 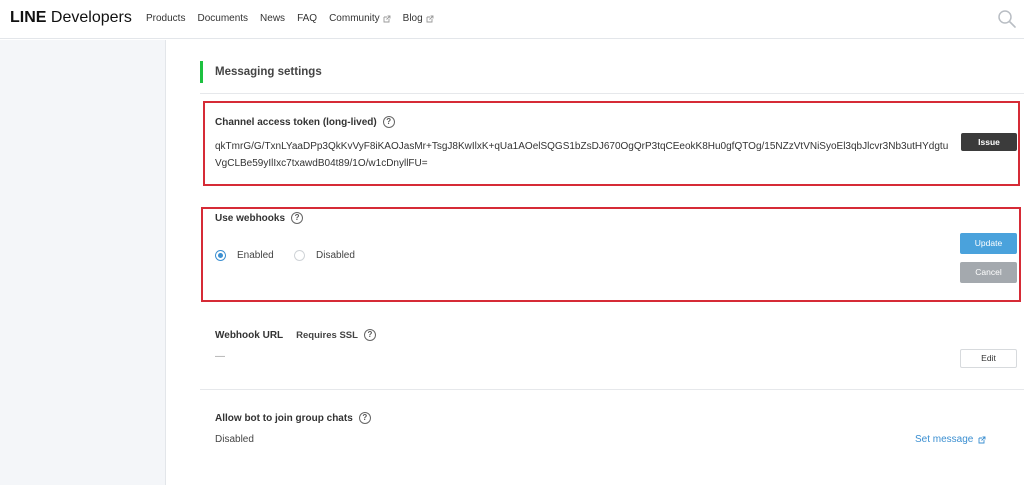 I want to click on radio-disabled: Disabled, so click(x=324, y=255).